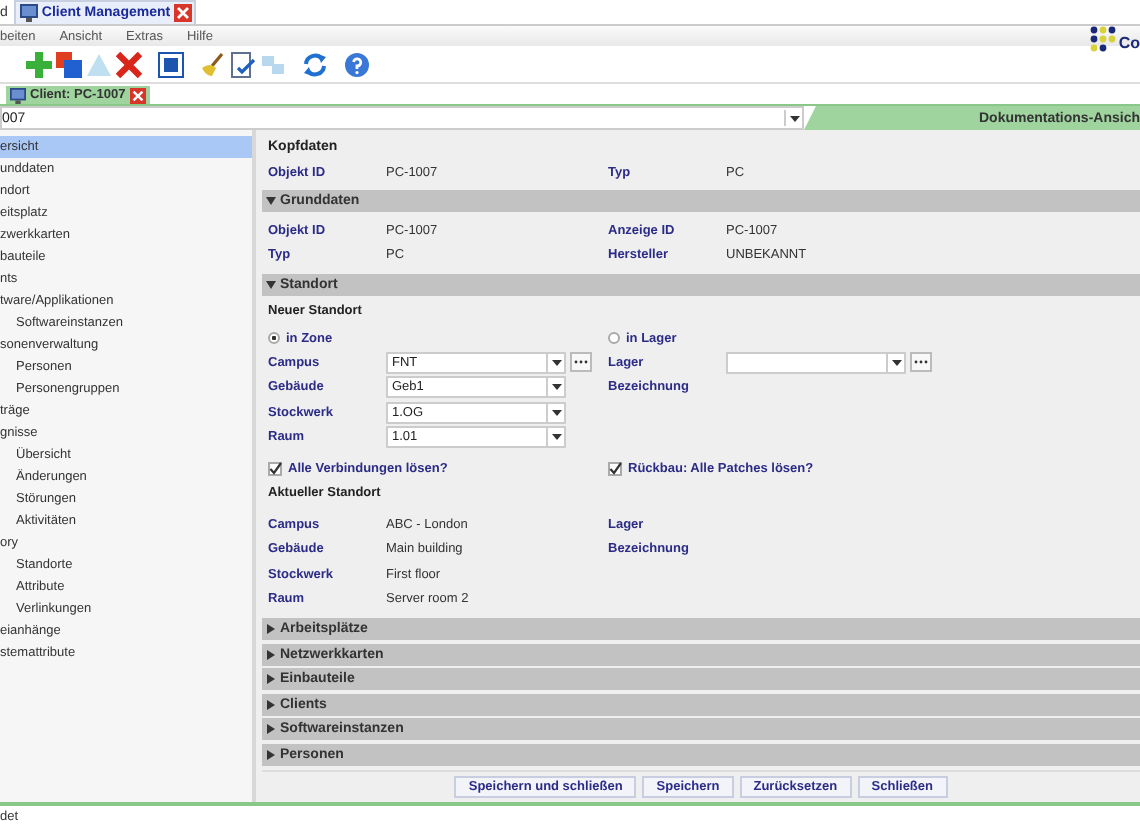  Describe the element at coordinates (1129, 44) in the screenshot. I see `logo-text: Co` at that location.